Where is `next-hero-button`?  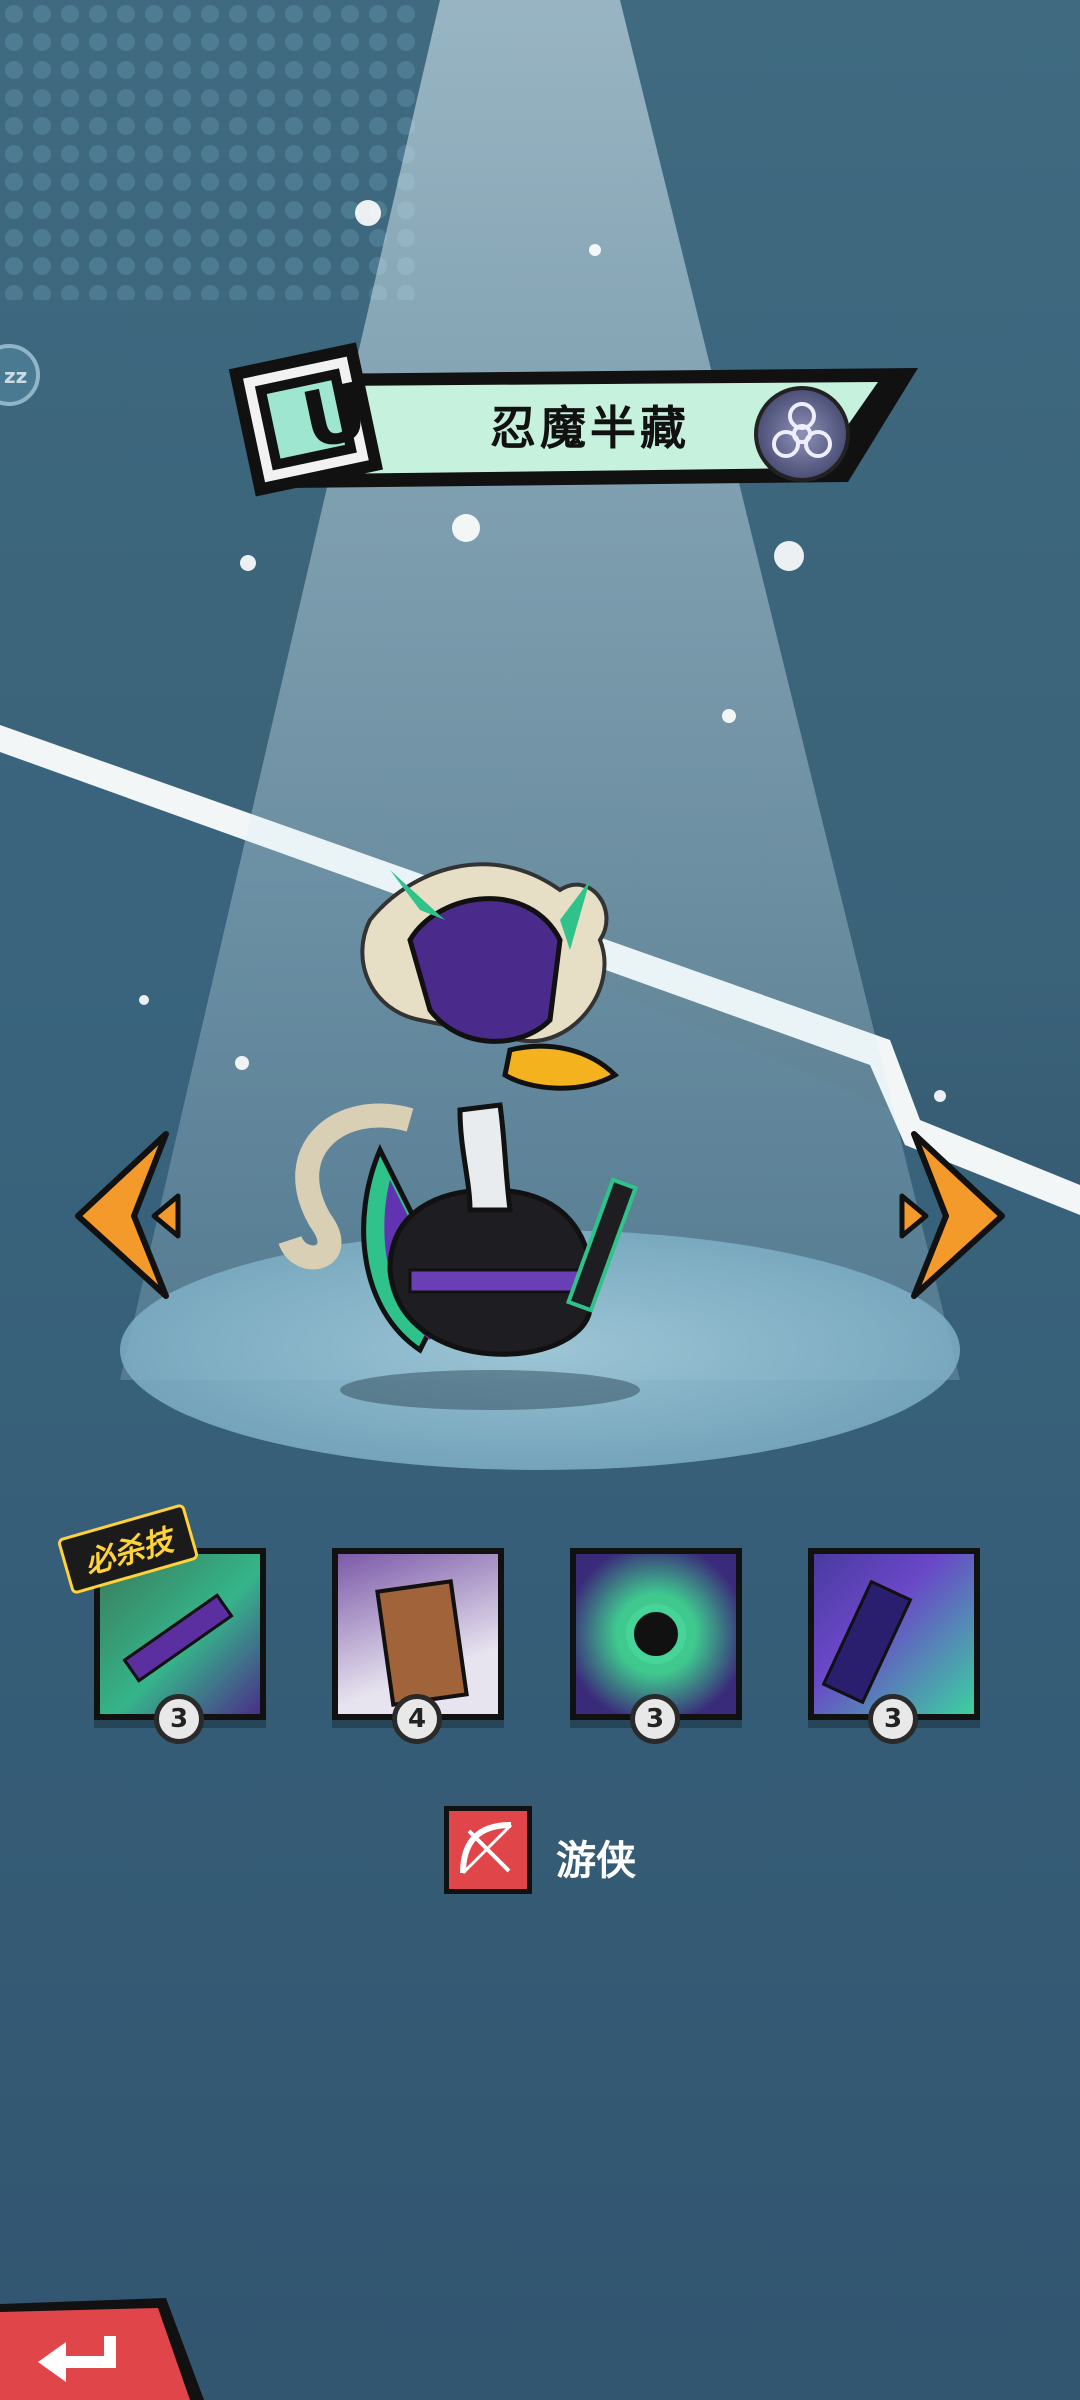 next-hero-button is located at coordinates (951, 1215).